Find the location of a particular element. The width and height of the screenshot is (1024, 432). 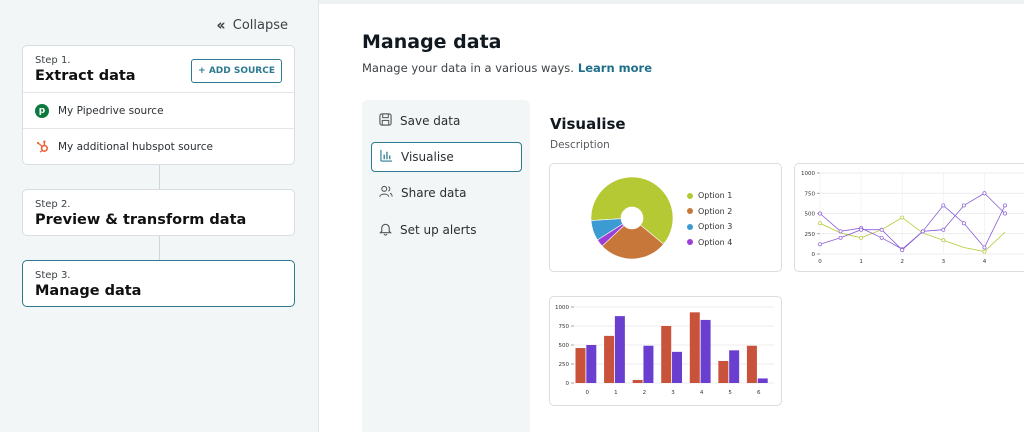

y-tick-label: 500 is located at coordinates (810, 215).